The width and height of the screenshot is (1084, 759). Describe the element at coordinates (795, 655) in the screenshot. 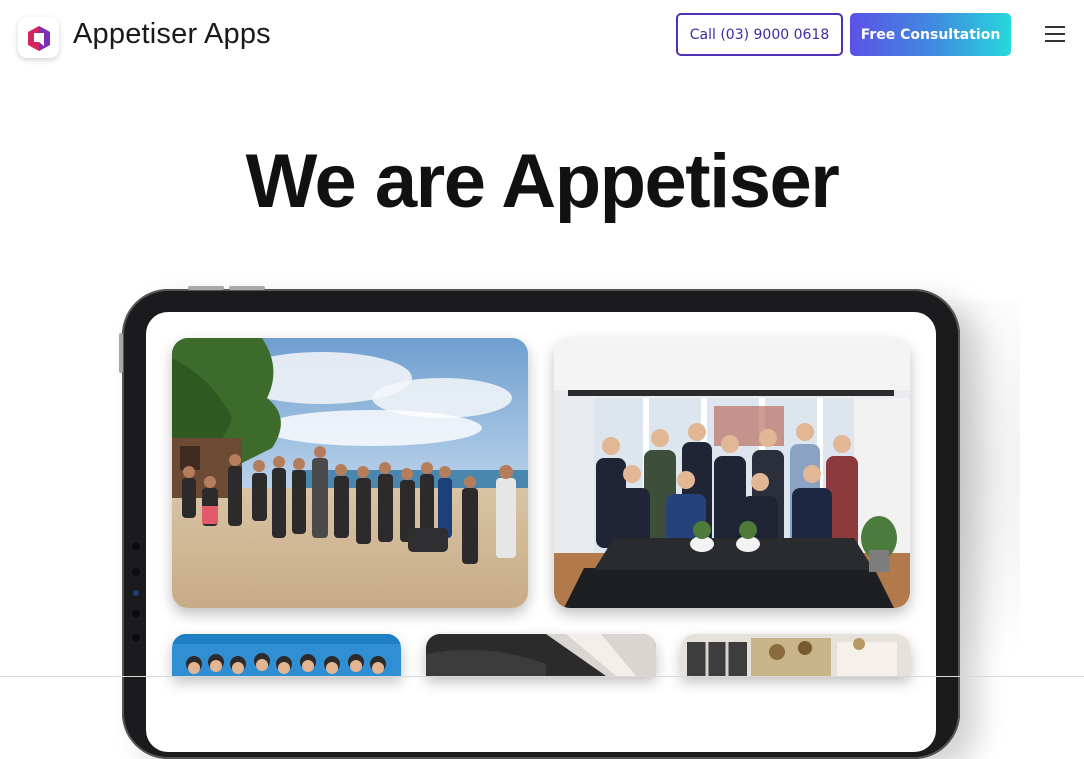

I see `team-room-photo` at that location.